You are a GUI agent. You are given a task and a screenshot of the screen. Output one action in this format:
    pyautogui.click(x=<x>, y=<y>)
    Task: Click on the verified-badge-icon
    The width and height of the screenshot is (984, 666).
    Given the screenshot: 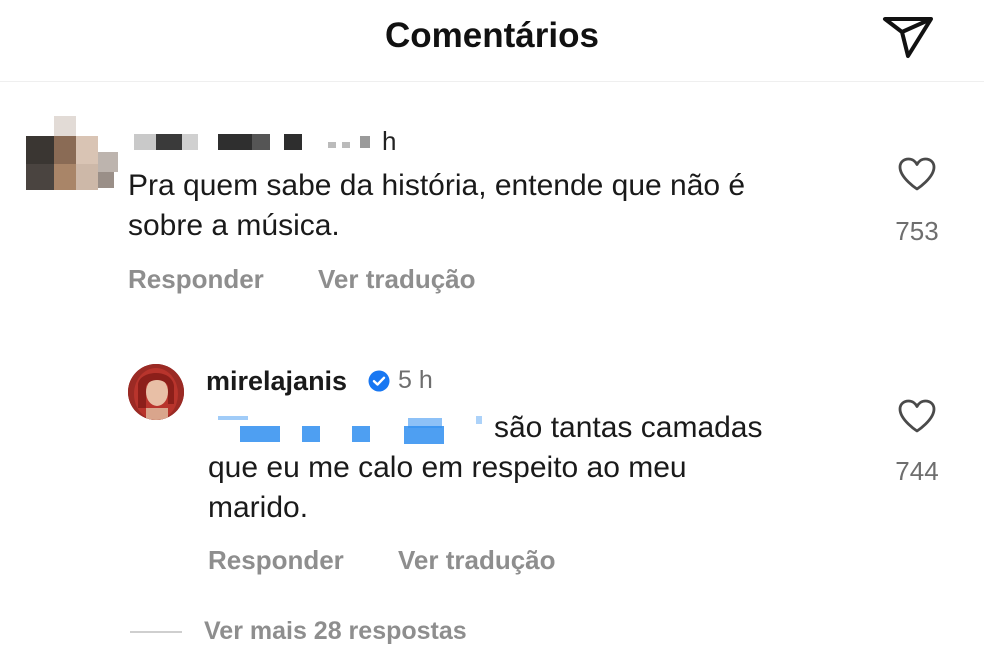 What is the action you would take?
    pyautogui.click(x=379, y=381)
    